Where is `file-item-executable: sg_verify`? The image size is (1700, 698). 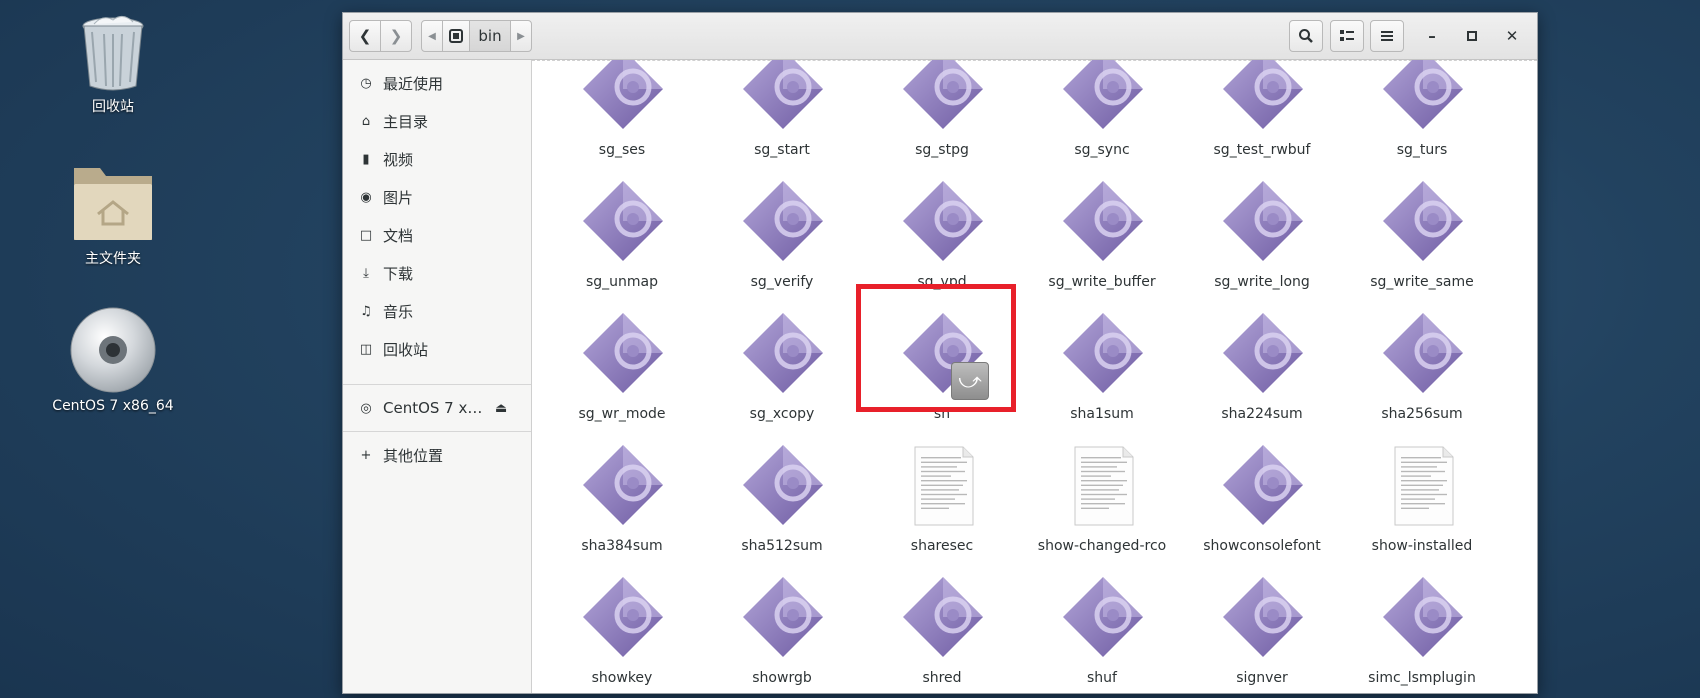
file-item-executable: sg_verify is located at coordinates (782, 236).